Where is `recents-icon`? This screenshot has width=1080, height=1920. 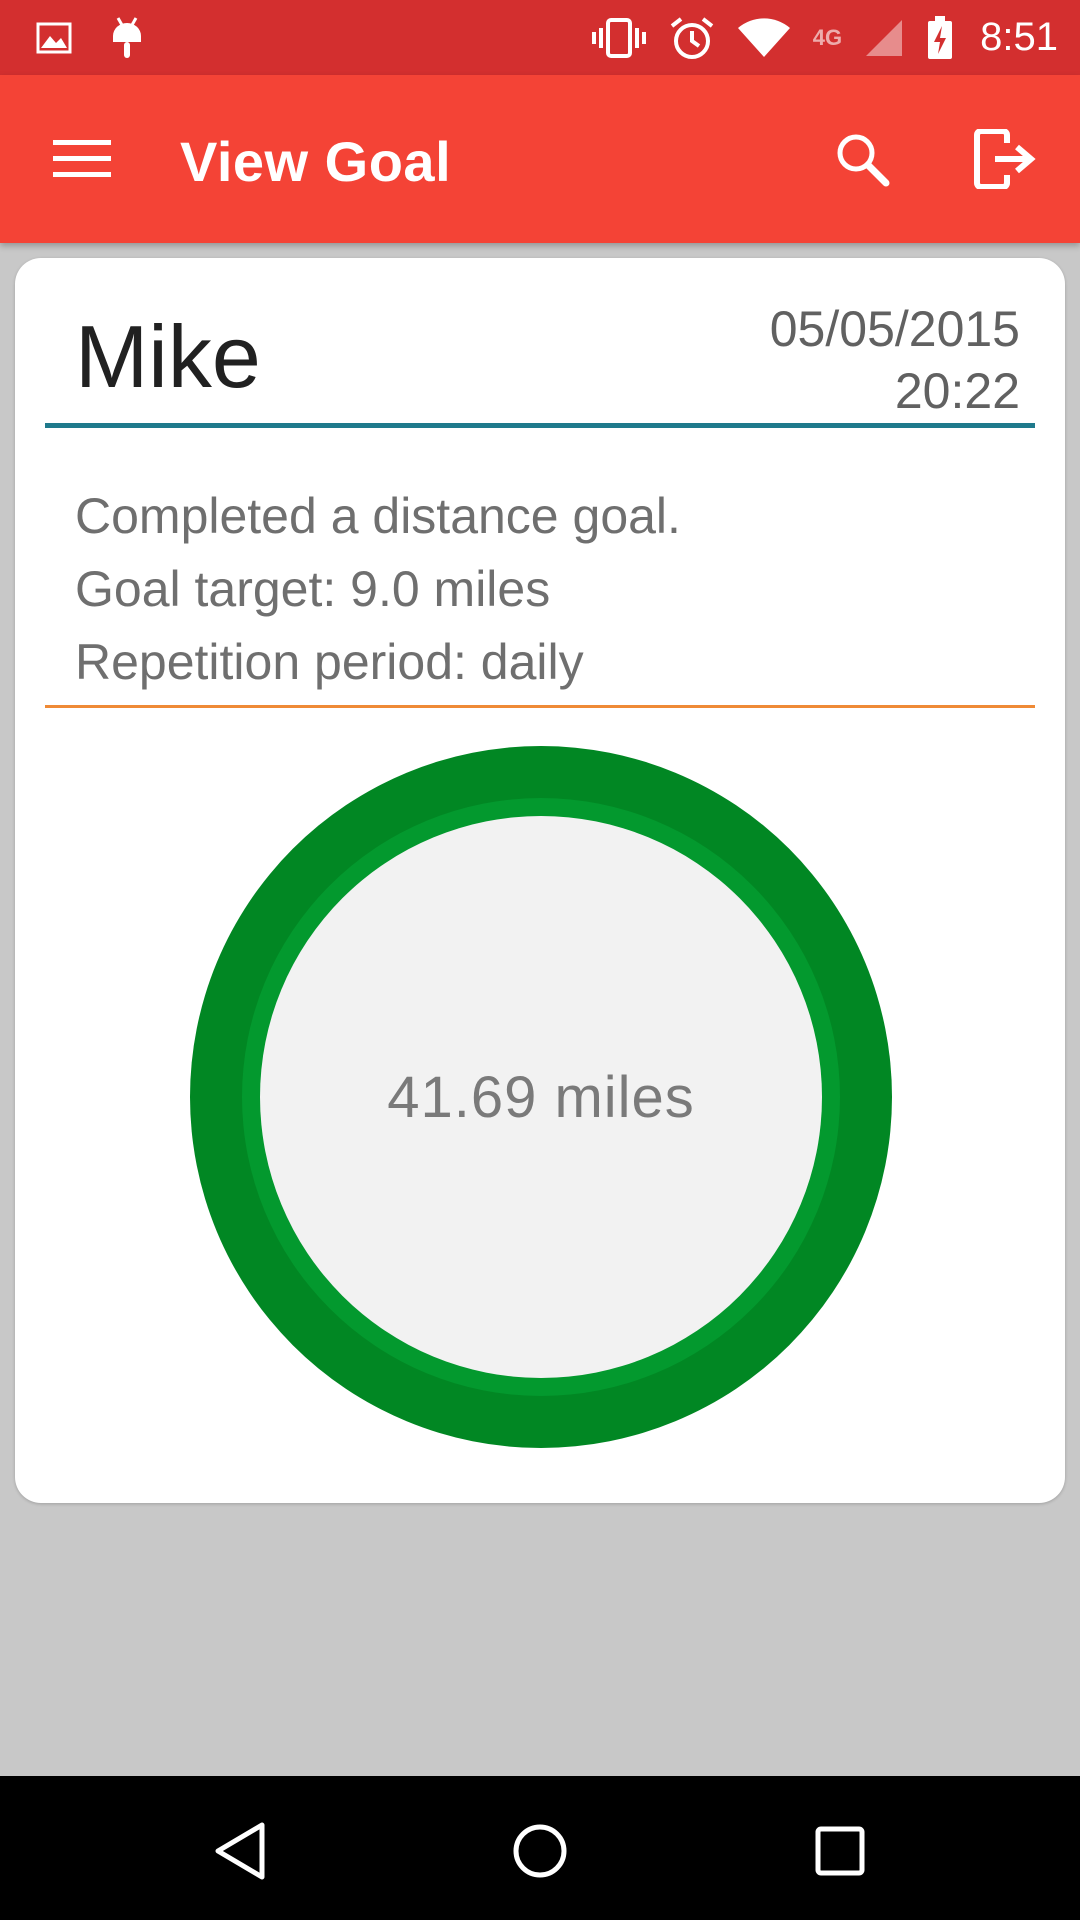 recents-icon is located at coordinates (840, 1851).